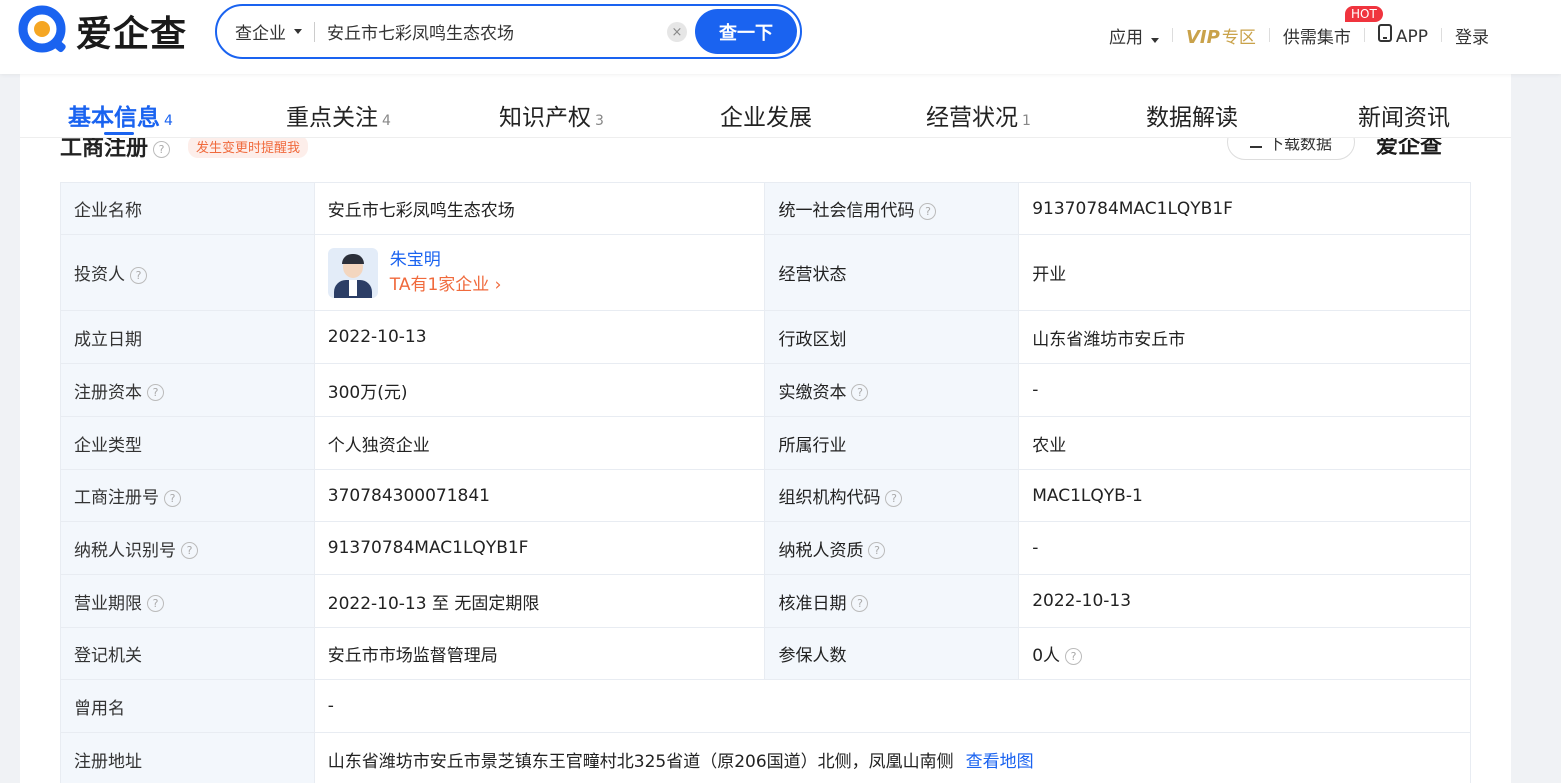  What do you see at coordinates (539, 601) in the screenshot?
I see `term-value: 2022-10-13 至 无固定期限` at bounding box center [539, 601].